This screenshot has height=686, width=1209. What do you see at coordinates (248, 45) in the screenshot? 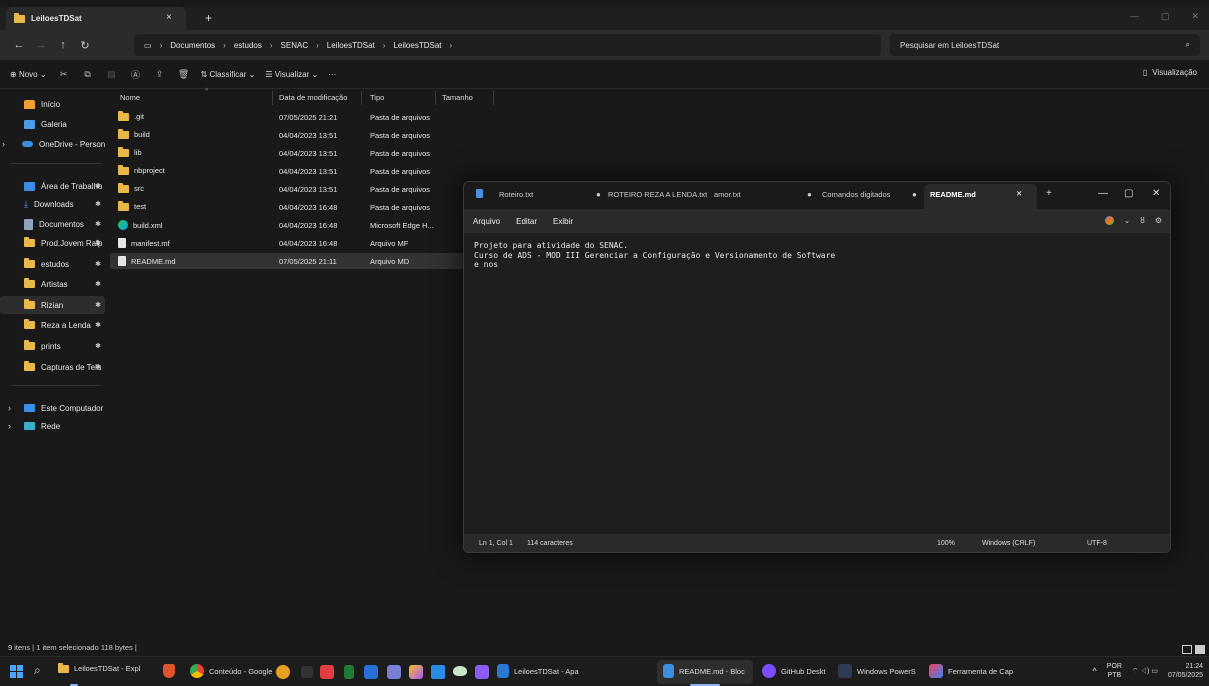
I see `breadcrumb-estudos: estudos` at bounding box center [248, 45].